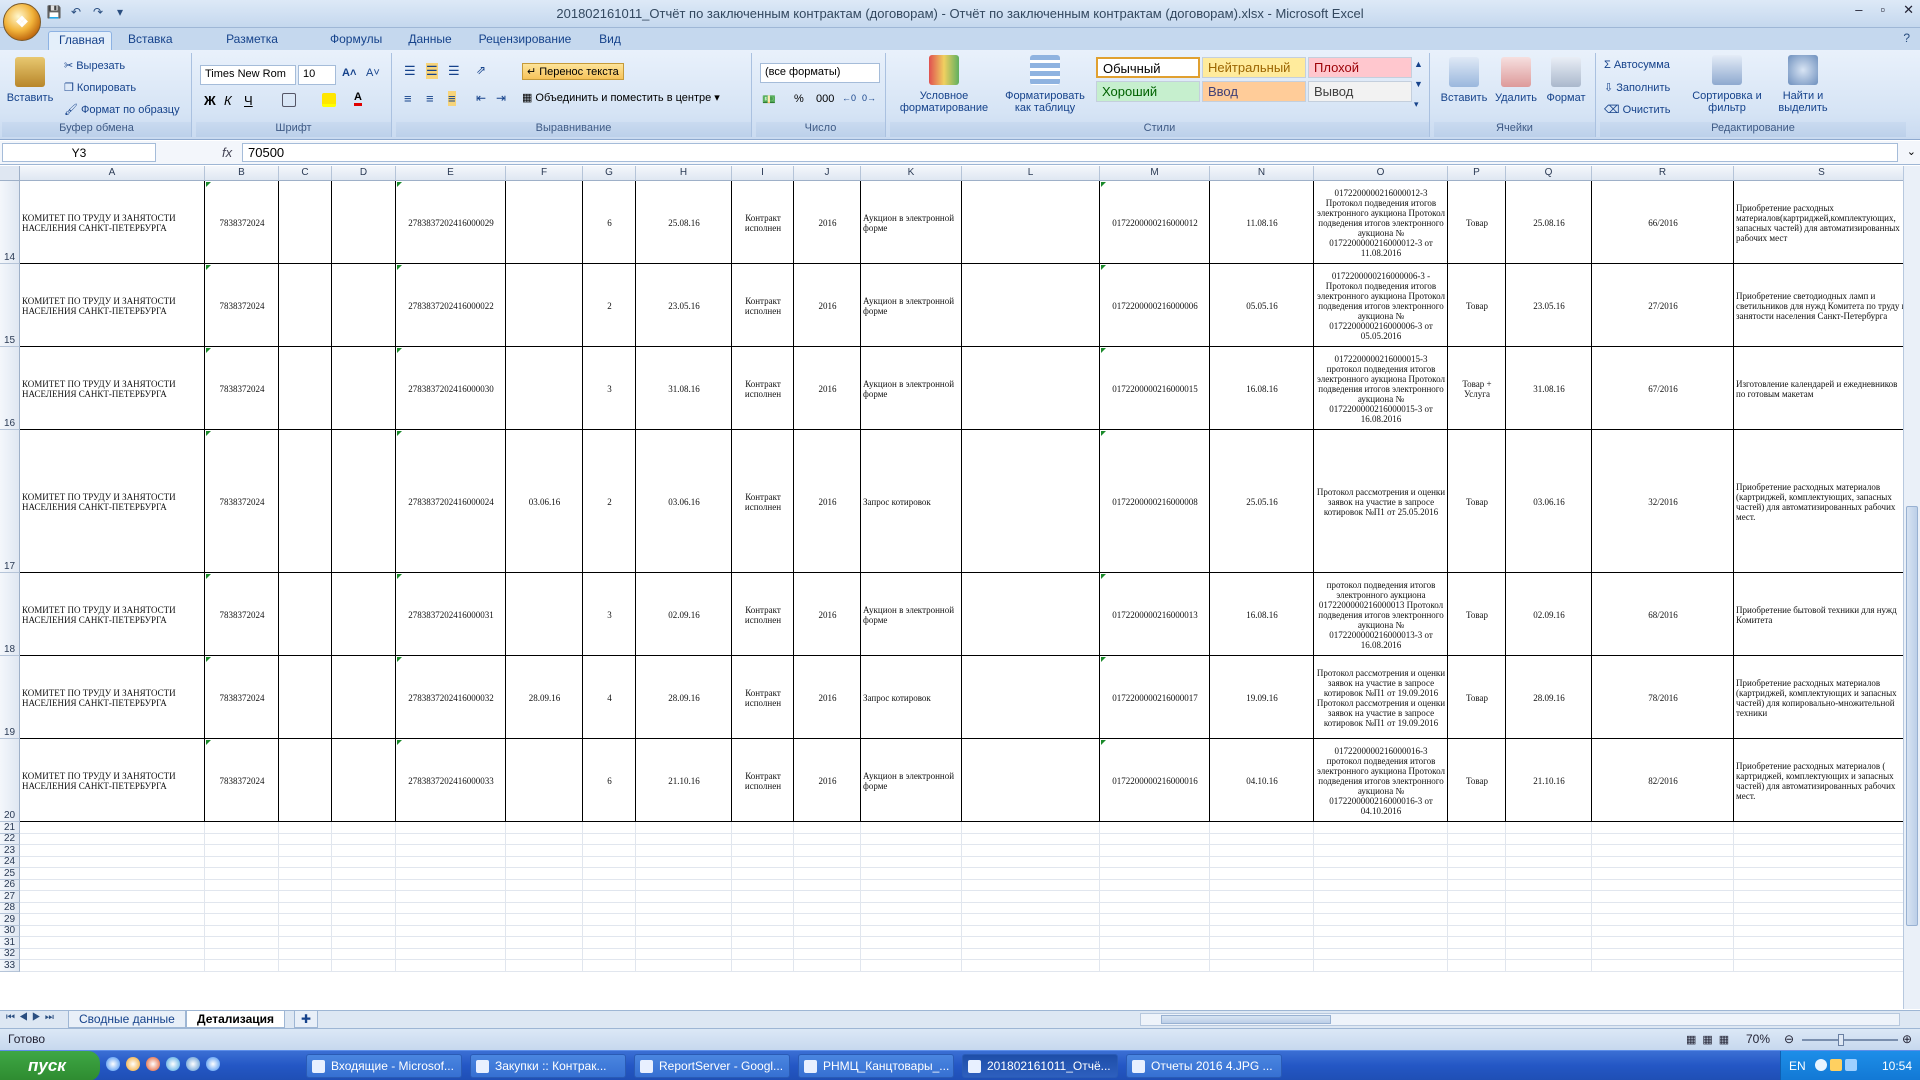  Describe the element at coordinates (430, 98) in the screenshot. I see `align-center-icon: ≡` at that location.